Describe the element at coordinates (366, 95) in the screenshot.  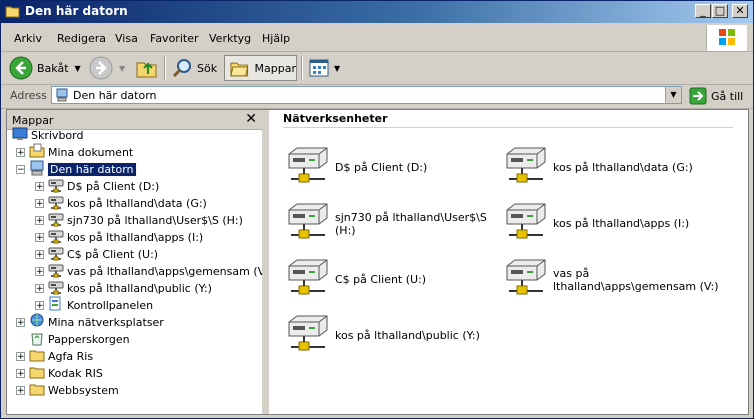
I see `address-field: Den här datorn ▼` at that location.